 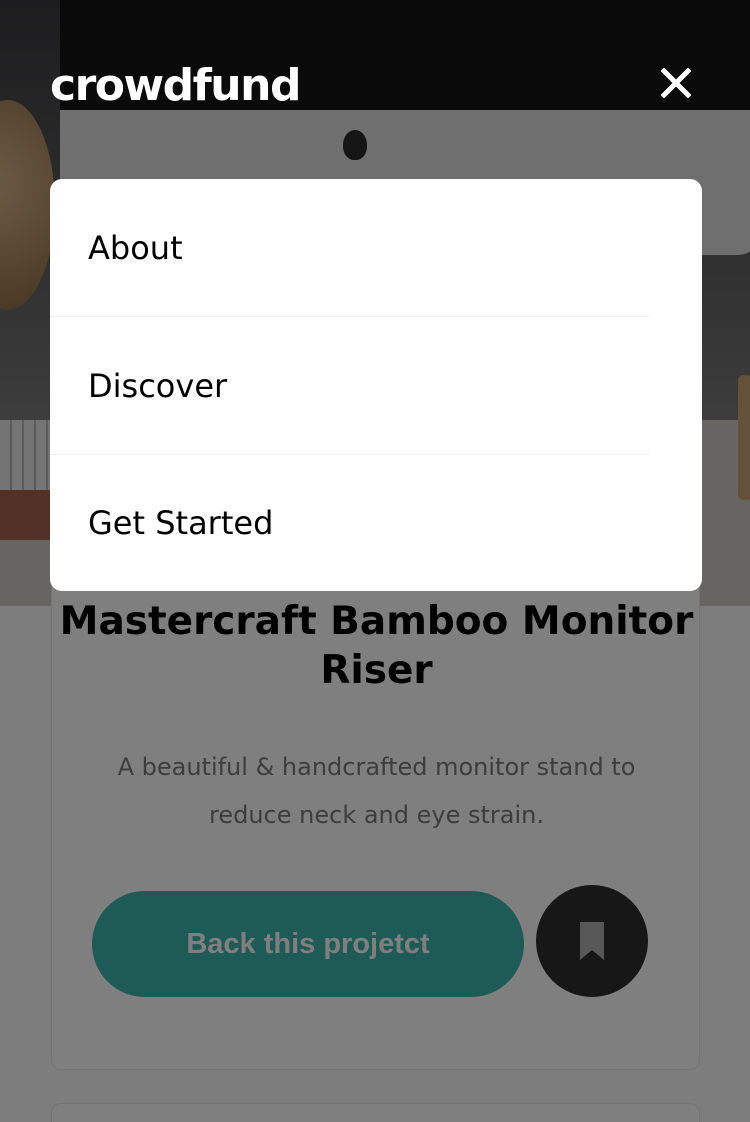 What do you see at coordinates (350, 386) in the screenshot?
I see `menu-item-discover: Discover` at bounding box center [350, 386].